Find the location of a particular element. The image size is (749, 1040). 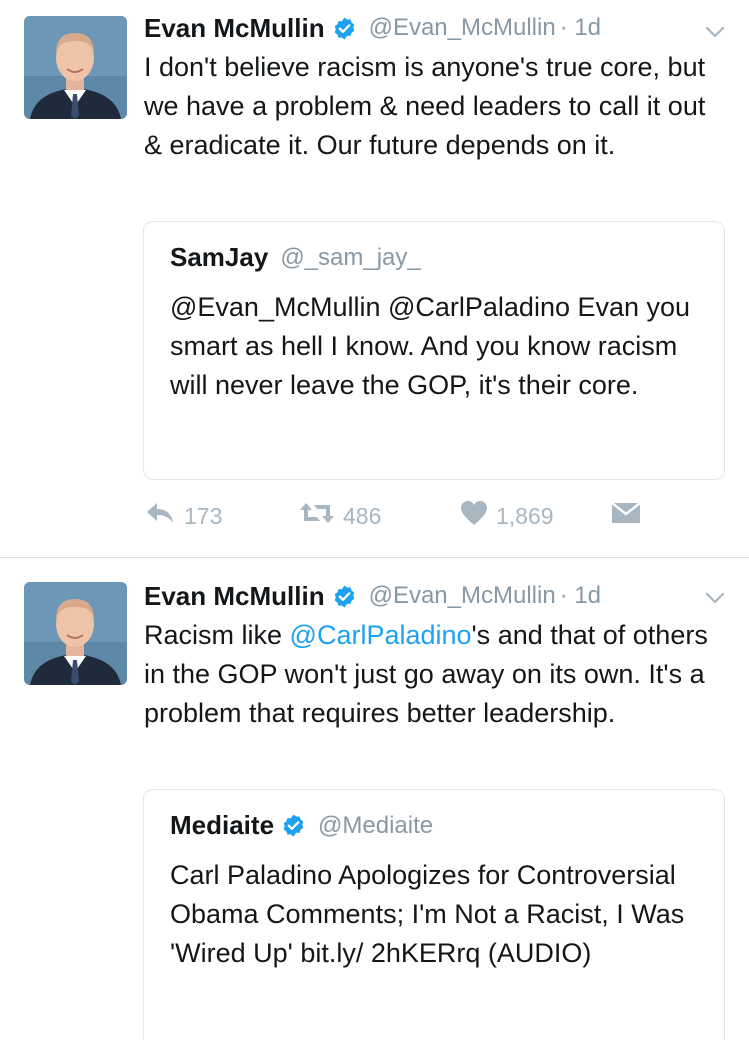

heart-icon is located at coordinates (478, 516).